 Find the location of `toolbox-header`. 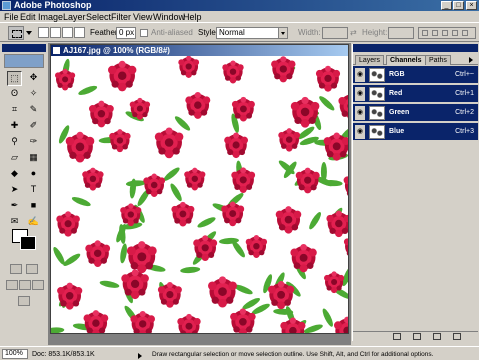

toolbox-header is located at coordinates (24, 48).